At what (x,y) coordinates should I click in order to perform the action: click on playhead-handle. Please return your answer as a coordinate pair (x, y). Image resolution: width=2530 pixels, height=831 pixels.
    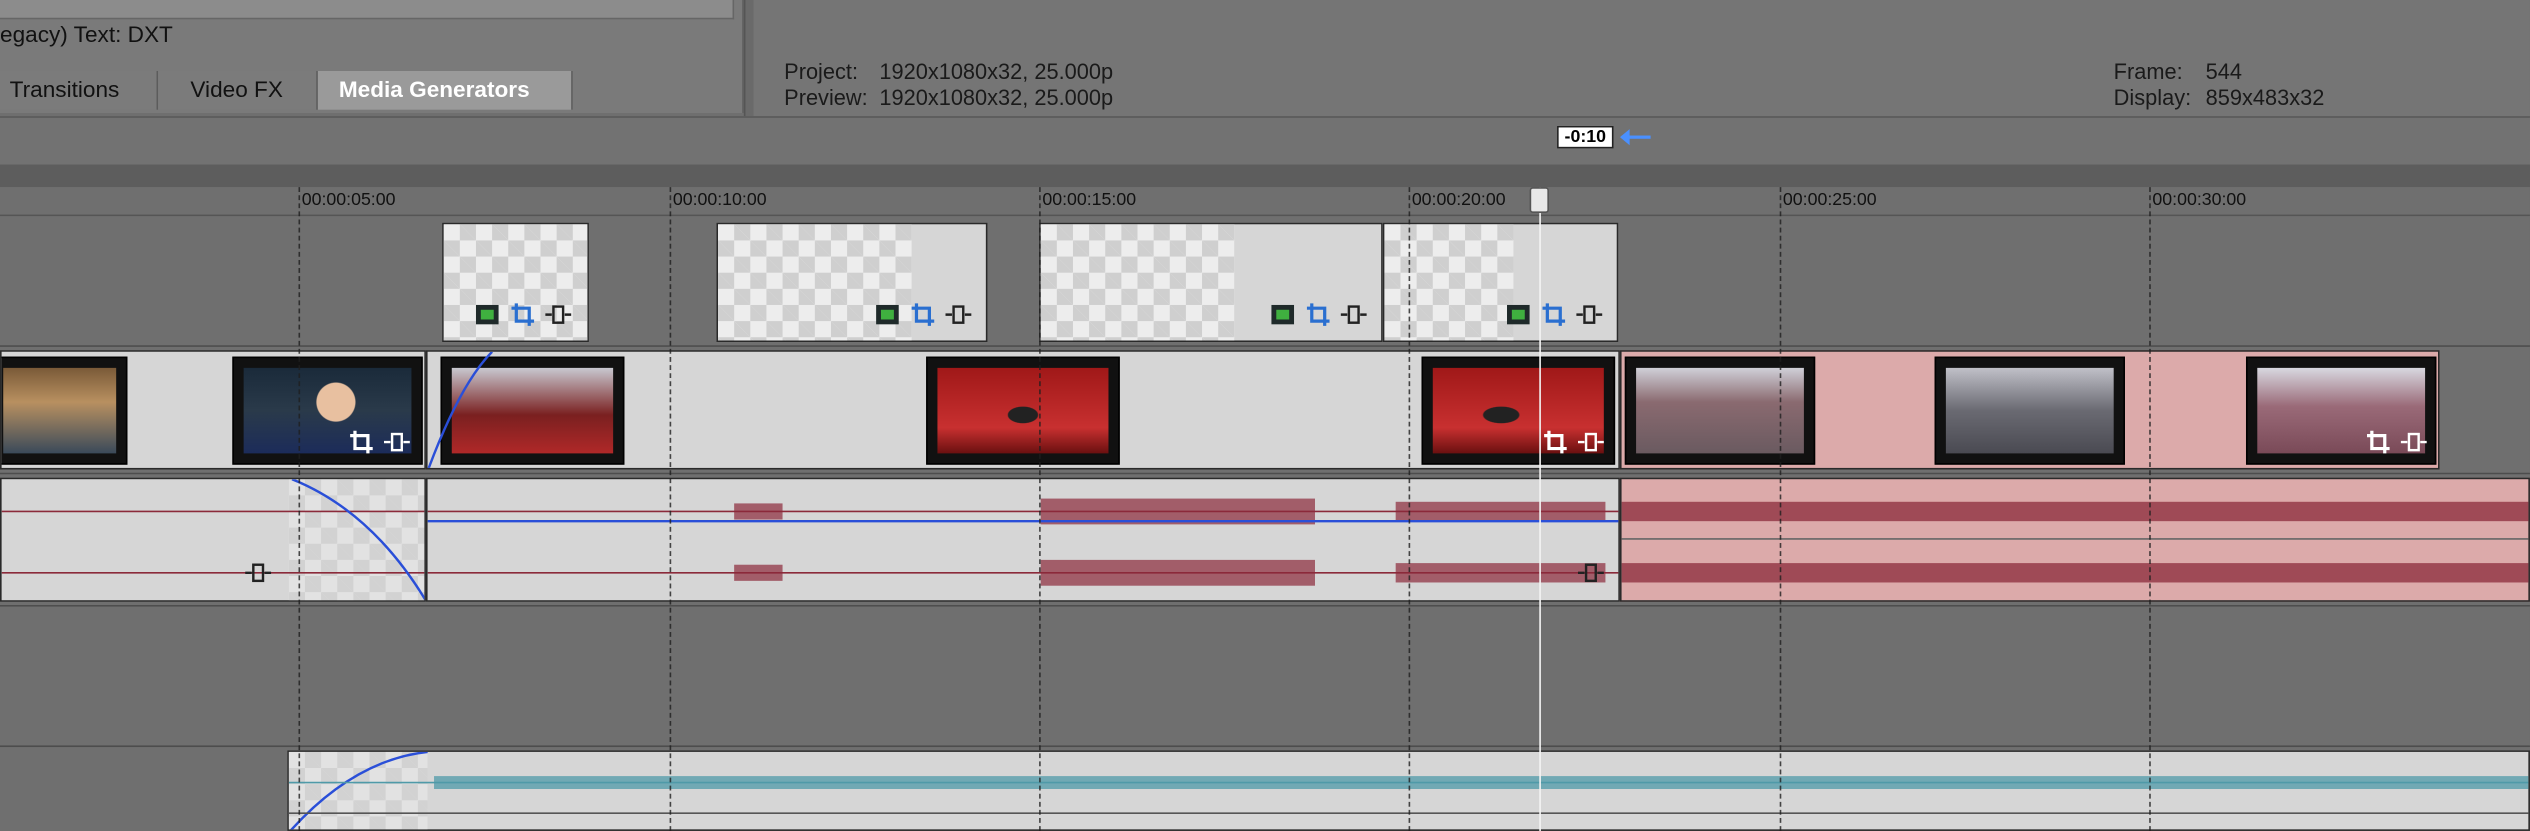
    Looking at the image, I should click on (1539, 200).